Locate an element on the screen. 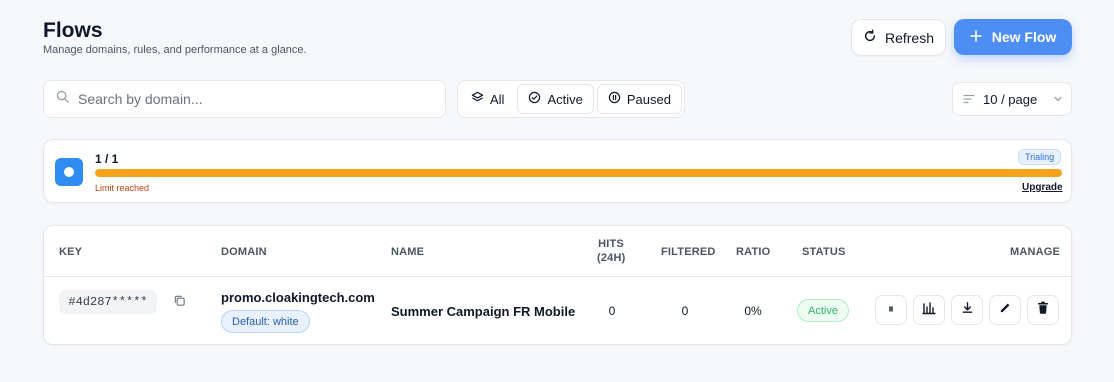 The width and height of the screenshot is (1114, 382). refresh-label: Refresh is located at coordinates (909, 37).